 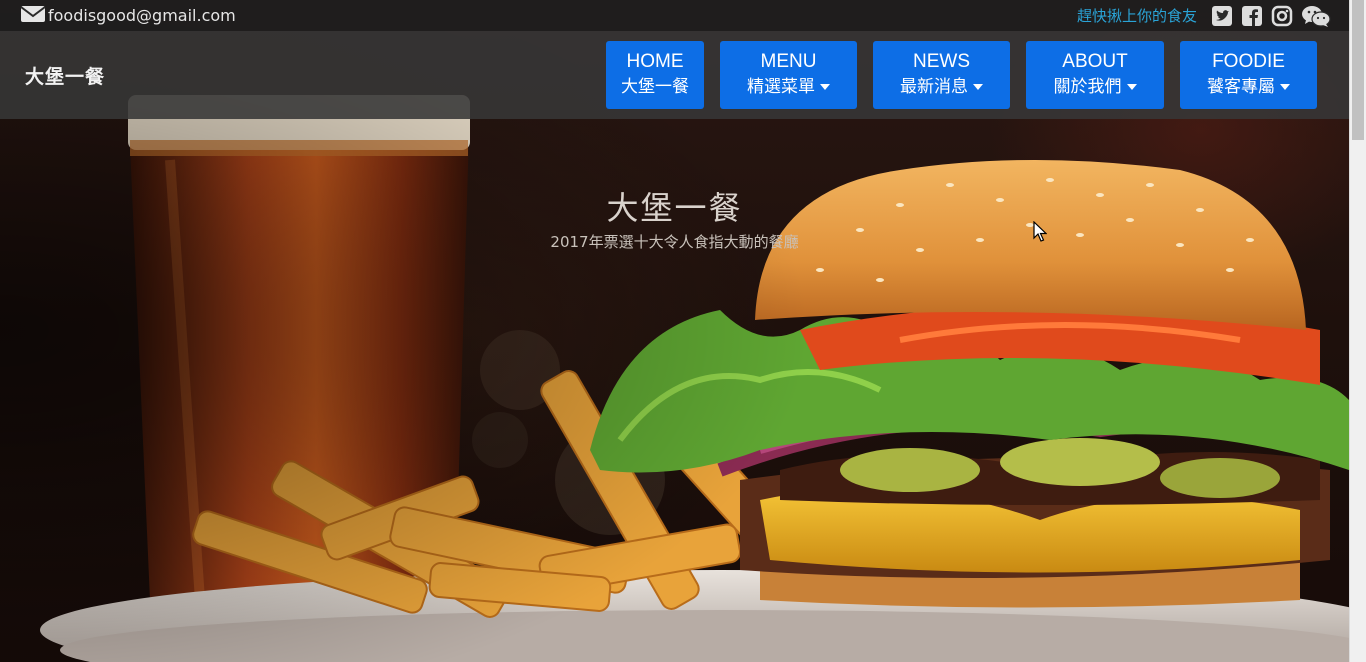 What do you see at coordinates (34, 16) in the screenshot?
I see `envelope-icon` at bounding box center [34, 16].